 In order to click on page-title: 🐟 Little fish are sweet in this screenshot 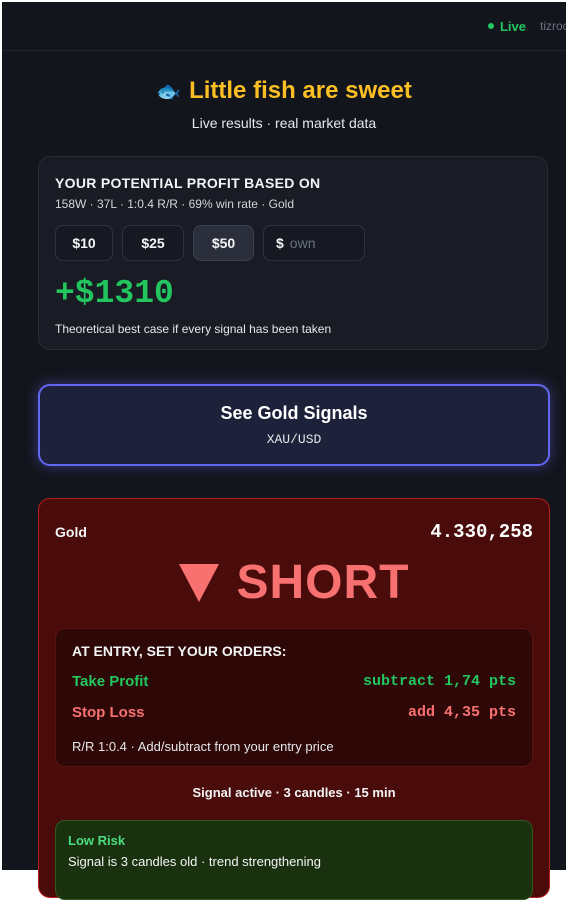, I will do `click(284, 91)`.